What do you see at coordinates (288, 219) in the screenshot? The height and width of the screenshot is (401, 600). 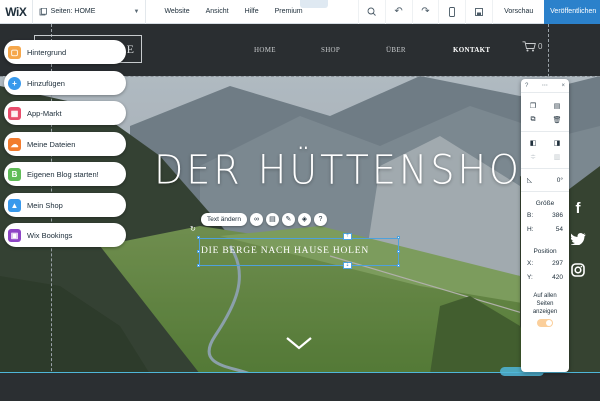 I see `pencil-icon: ✎` at bounding box center [288, 219].